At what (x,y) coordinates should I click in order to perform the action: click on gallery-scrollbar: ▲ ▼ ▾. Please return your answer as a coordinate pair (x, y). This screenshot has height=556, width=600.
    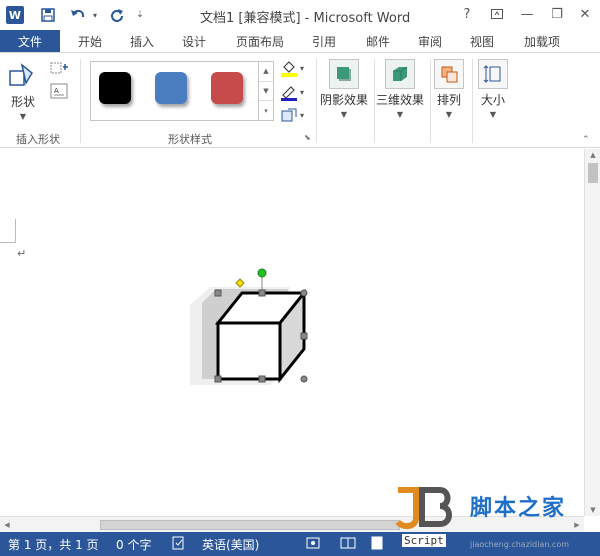
    Looking at the image, I should click on (266, 91).